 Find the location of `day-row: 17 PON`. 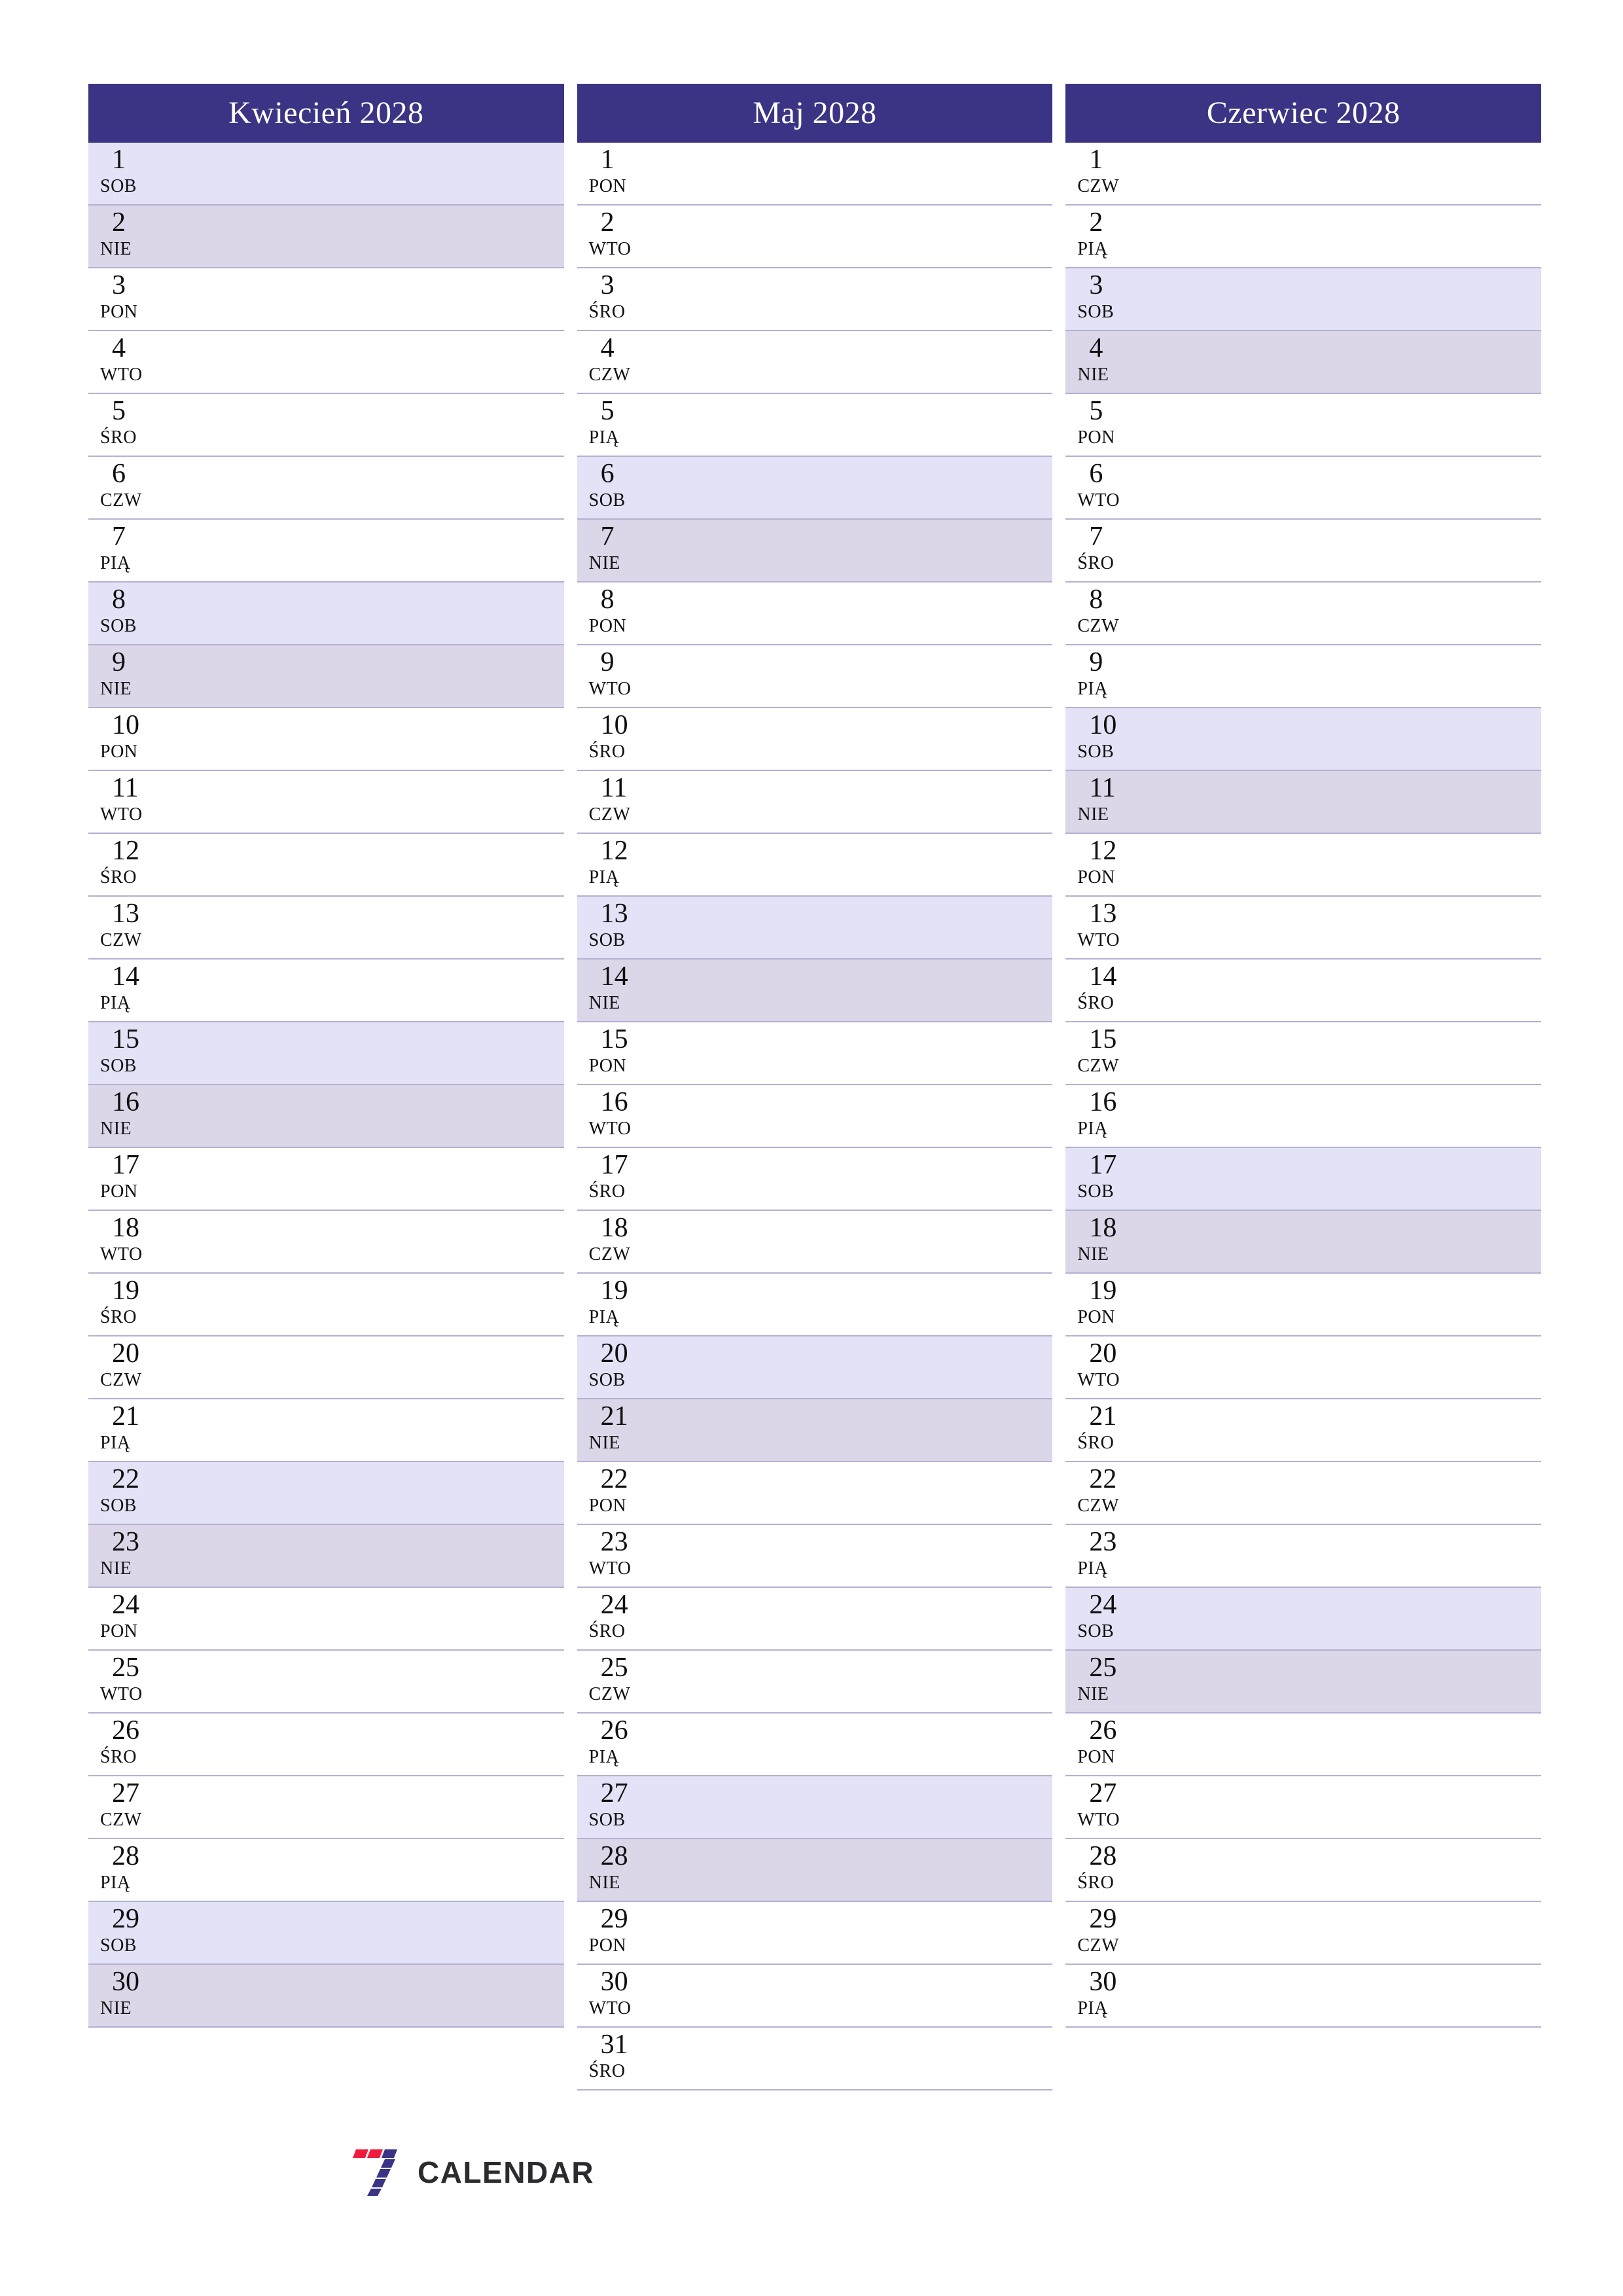

day-row: 17 PON is located at coordinates (326, 1179).